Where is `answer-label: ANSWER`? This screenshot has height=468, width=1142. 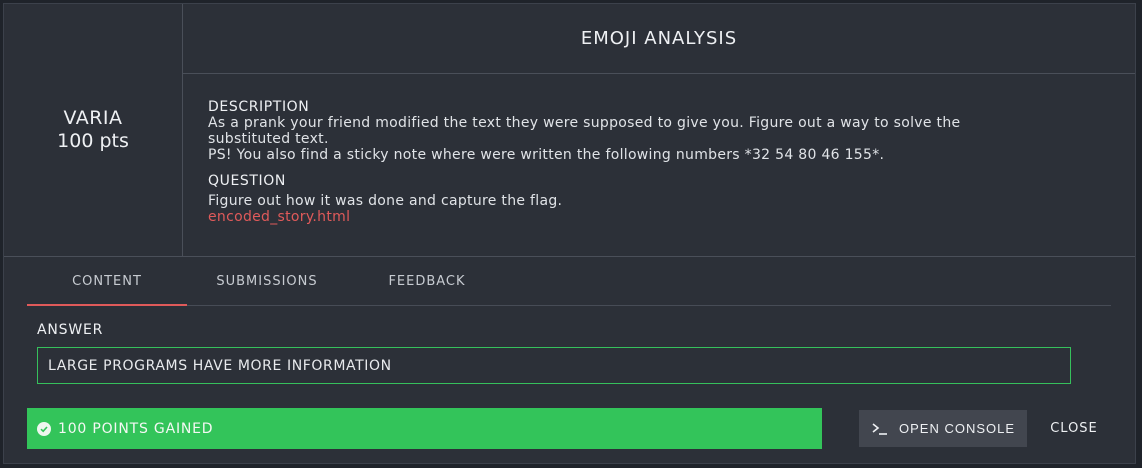
answer-label: ANSWER is located at coordinates (70, 330).